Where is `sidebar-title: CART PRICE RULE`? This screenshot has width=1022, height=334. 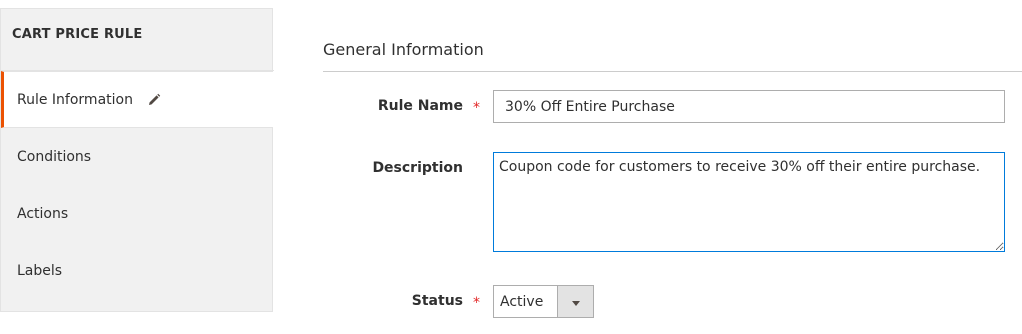
sidebar-title: CART PRICE RULE is located at coordinates (77, 34).